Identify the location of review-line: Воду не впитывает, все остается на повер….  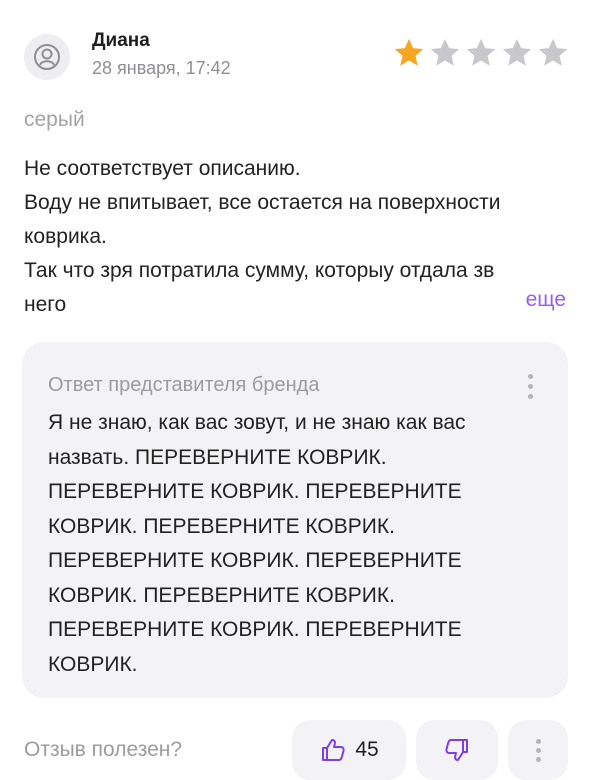
(262, 219).